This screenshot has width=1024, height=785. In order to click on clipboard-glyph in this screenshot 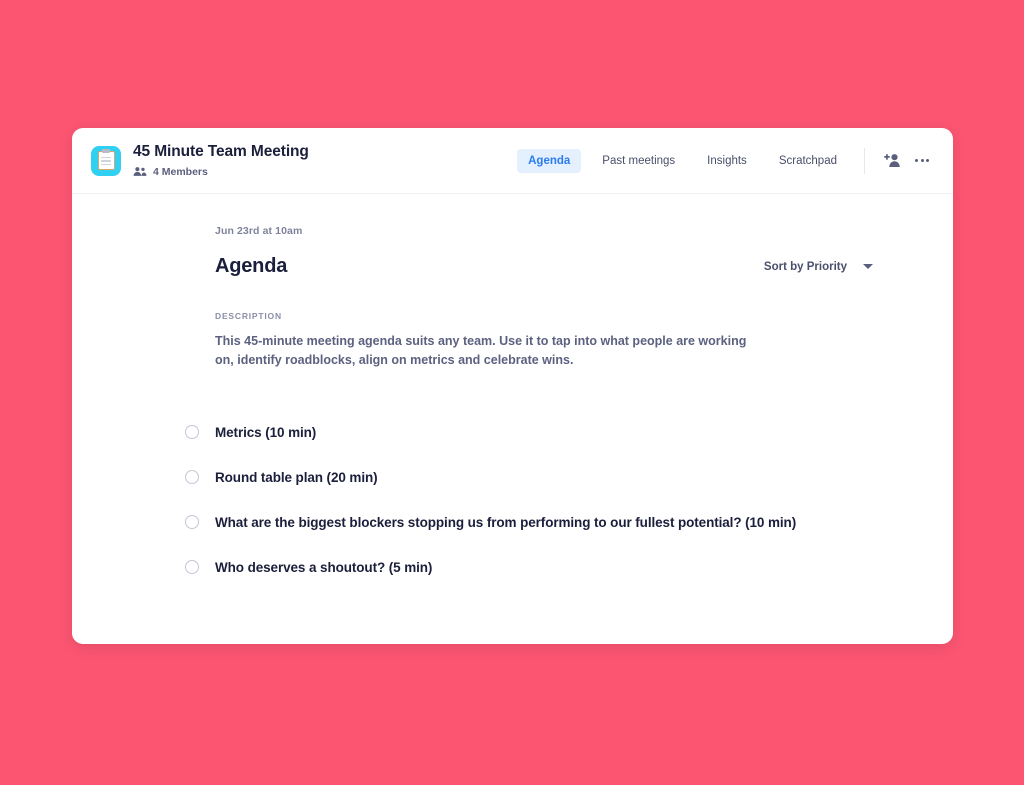, I will do `click(106, 160)`.